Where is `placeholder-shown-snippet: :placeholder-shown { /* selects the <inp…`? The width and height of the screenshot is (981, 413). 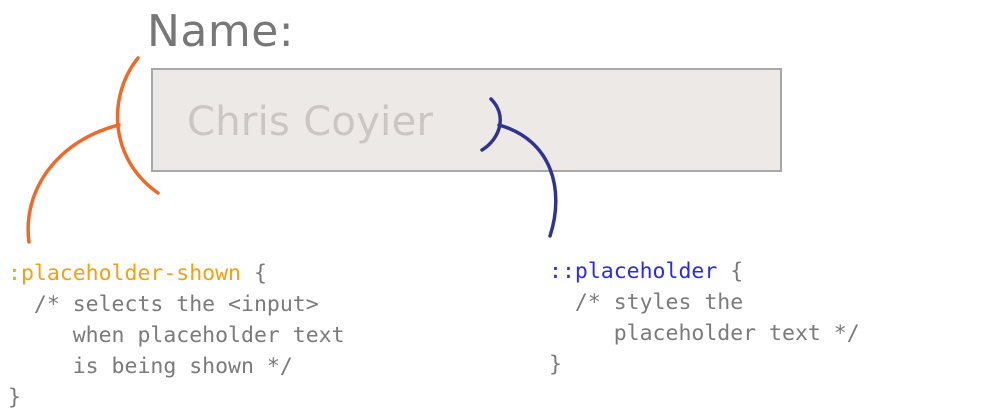
placeholder-shown-snippet: :placeholder-shown { /* selects the <inp… is located at coordinates (176, 335).